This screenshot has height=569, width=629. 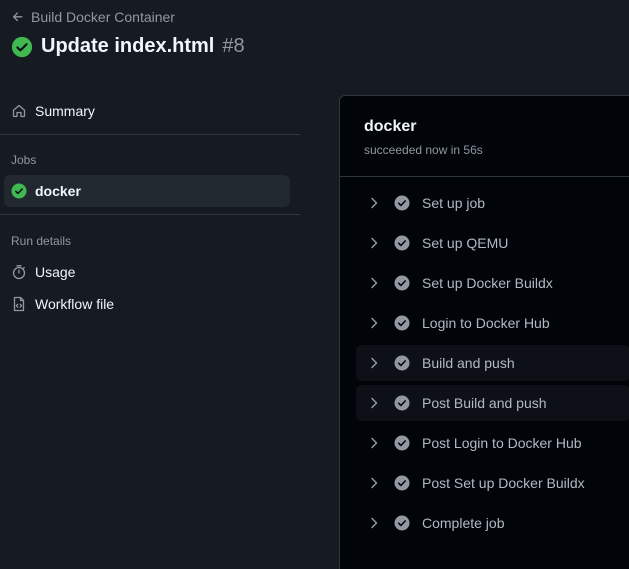 I want to click on step-complete-job: Complete job, so click(x=492, y=523).